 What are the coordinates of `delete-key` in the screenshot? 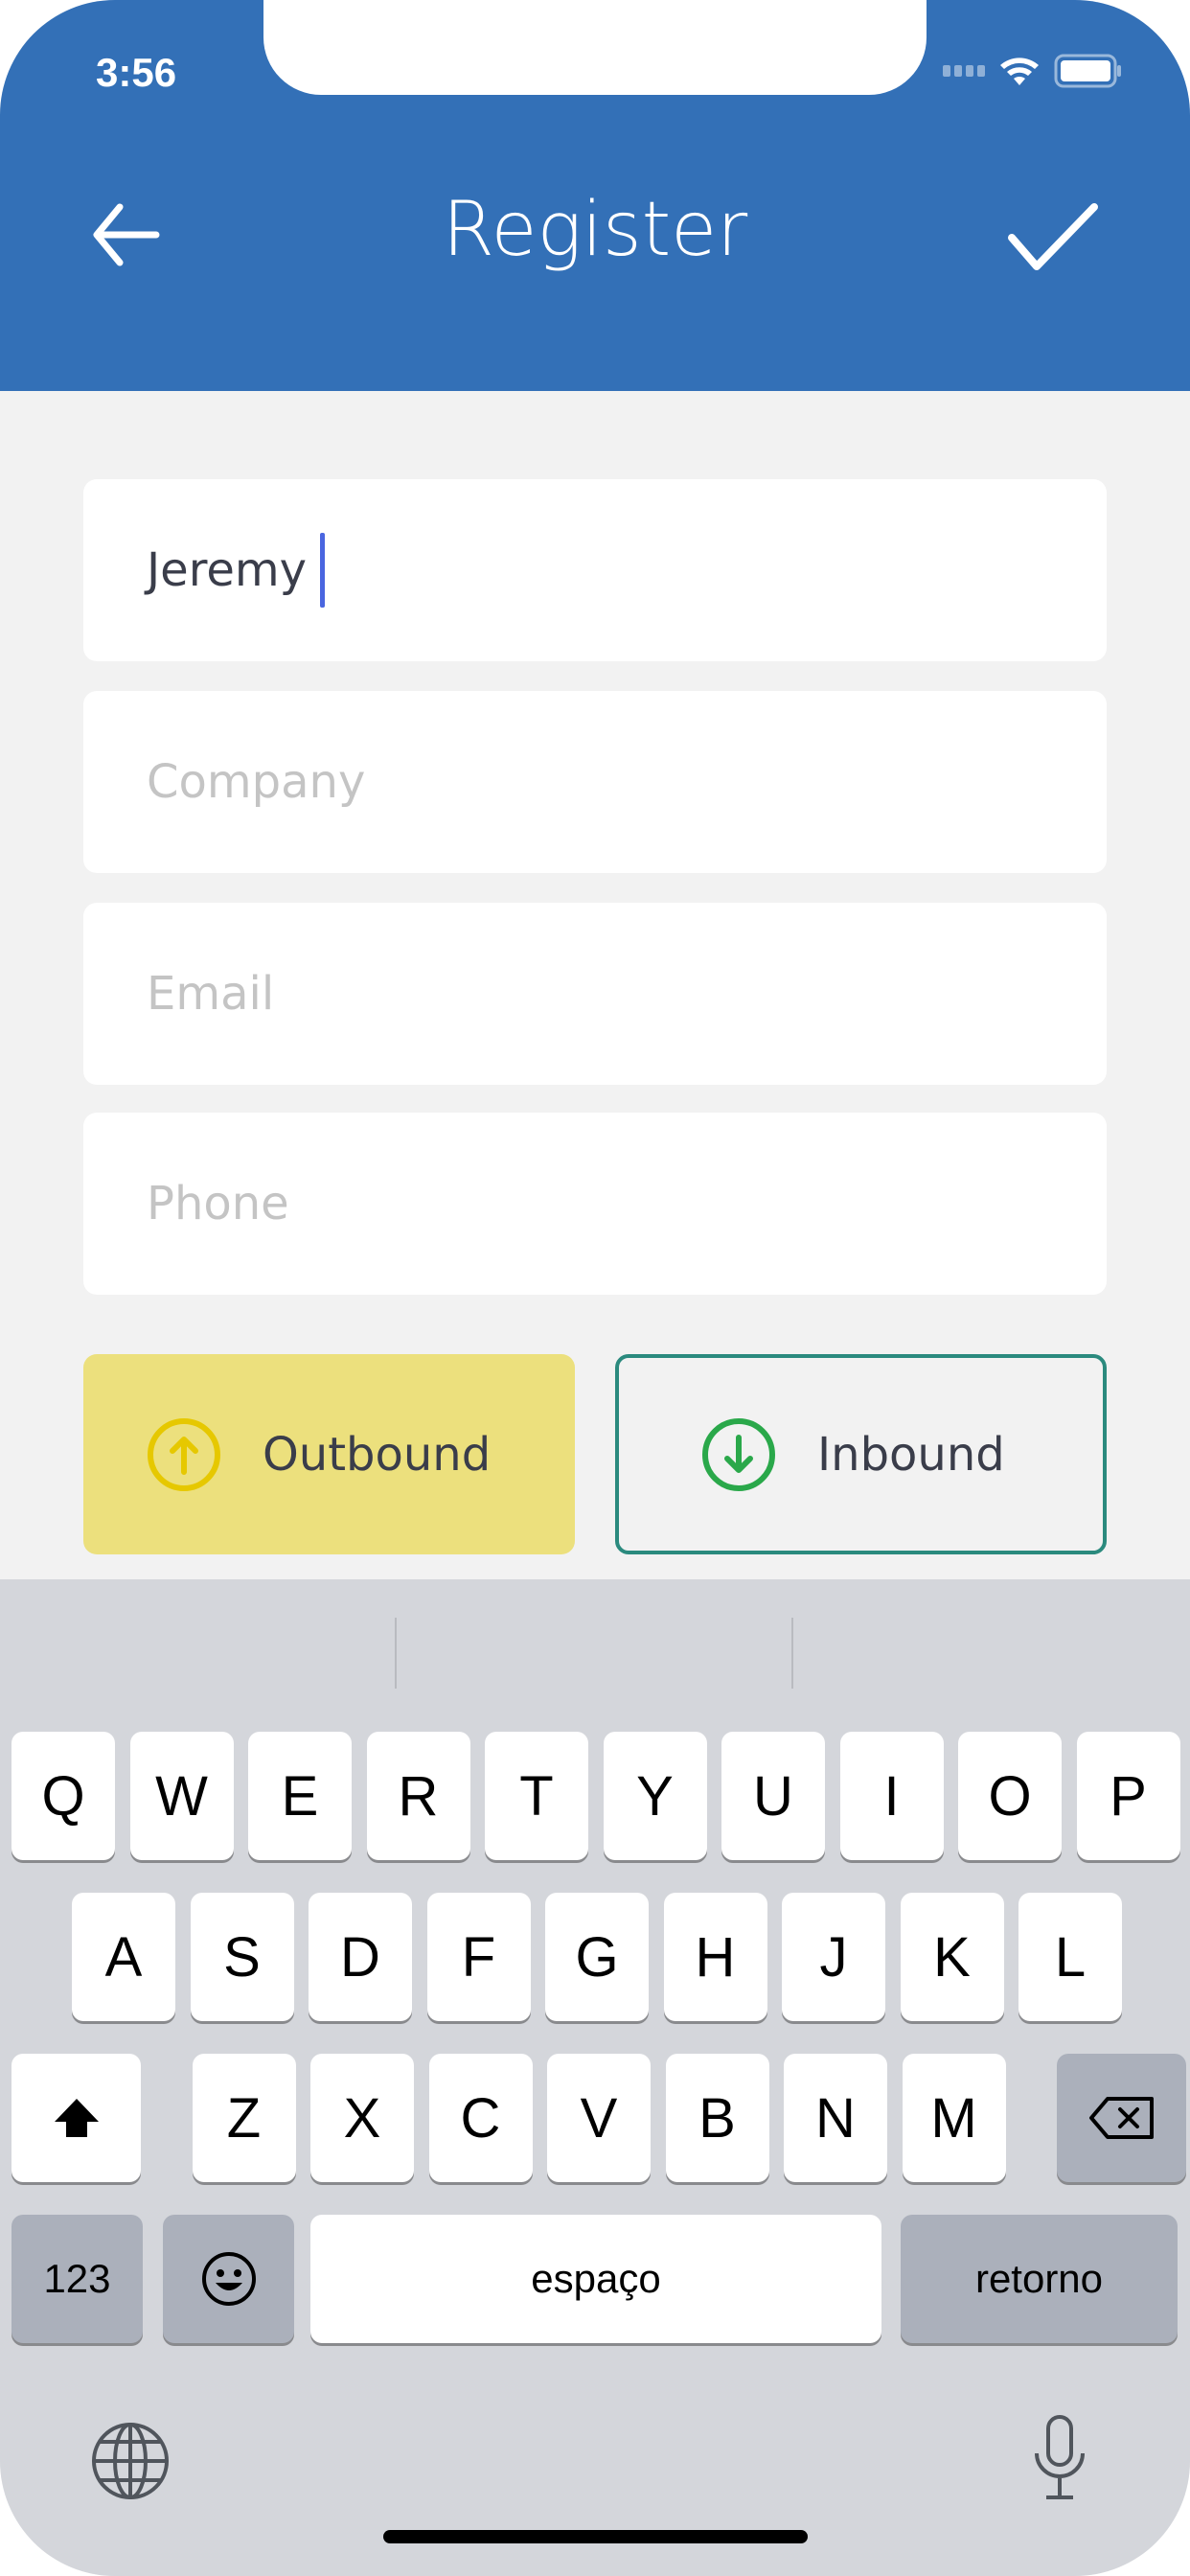 It's located at (1122, 2118).